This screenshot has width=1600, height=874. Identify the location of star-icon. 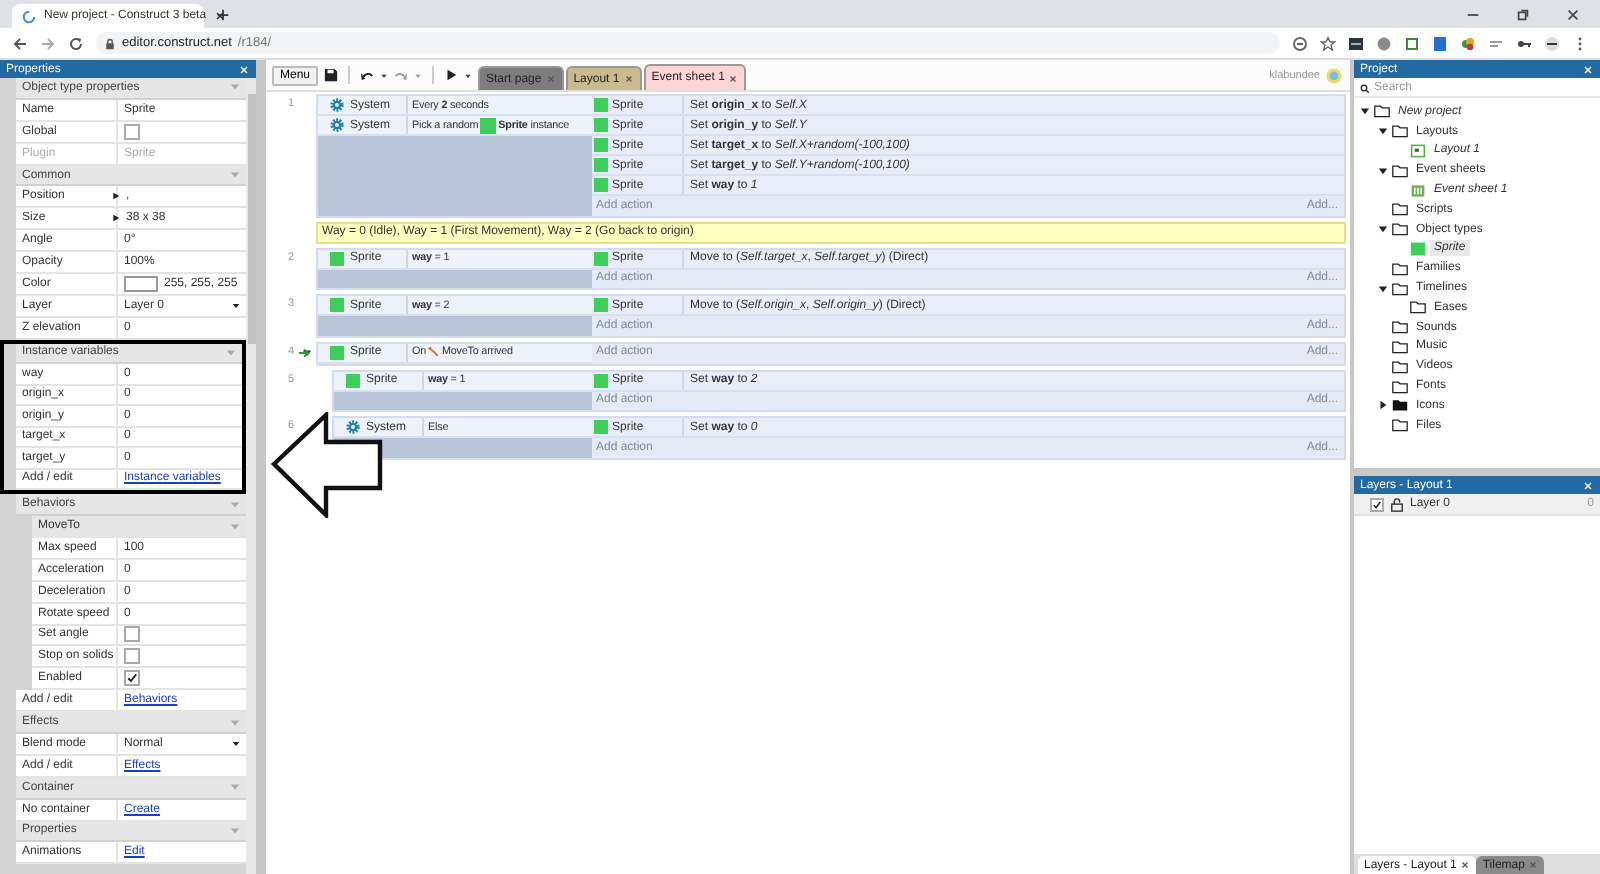
(1328, 43).